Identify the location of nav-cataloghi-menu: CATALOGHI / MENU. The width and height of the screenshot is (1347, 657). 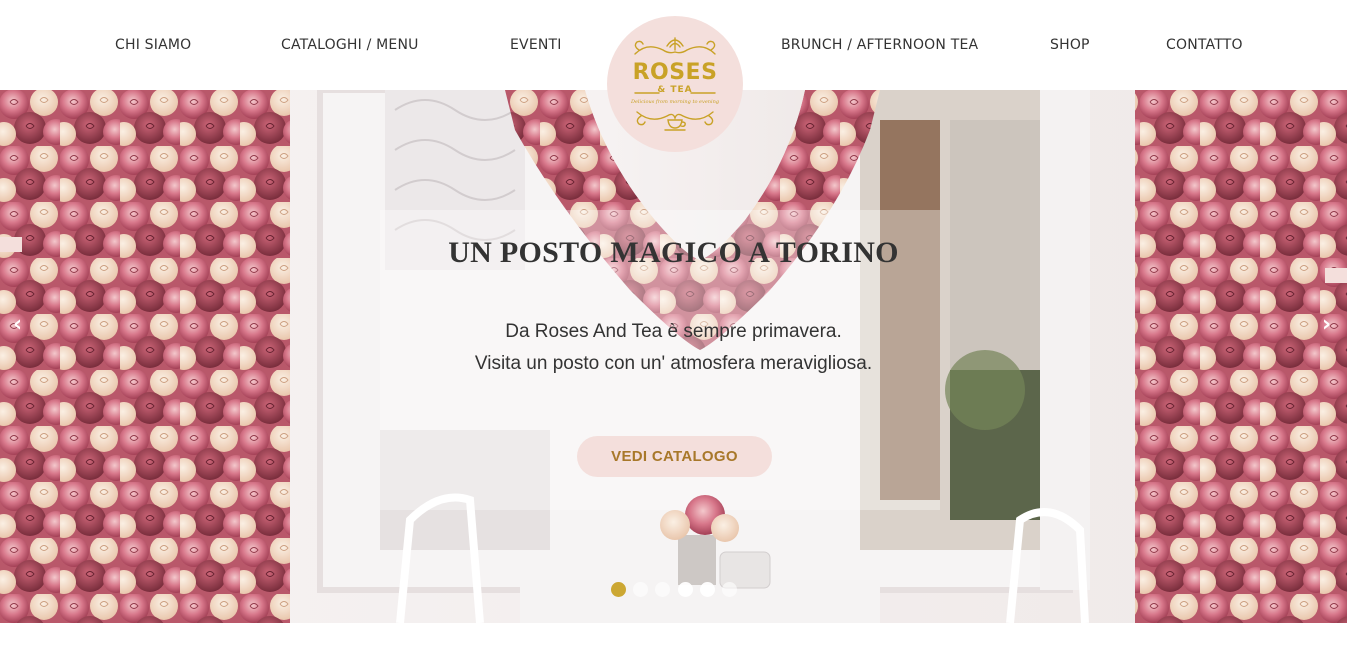
(350, 45).